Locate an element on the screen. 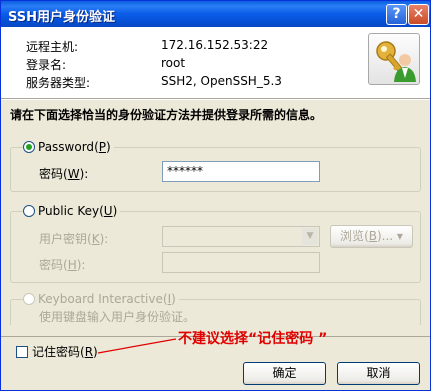  browse-button: 浏览(B)... ▾ is located at coordinates (371, 236).